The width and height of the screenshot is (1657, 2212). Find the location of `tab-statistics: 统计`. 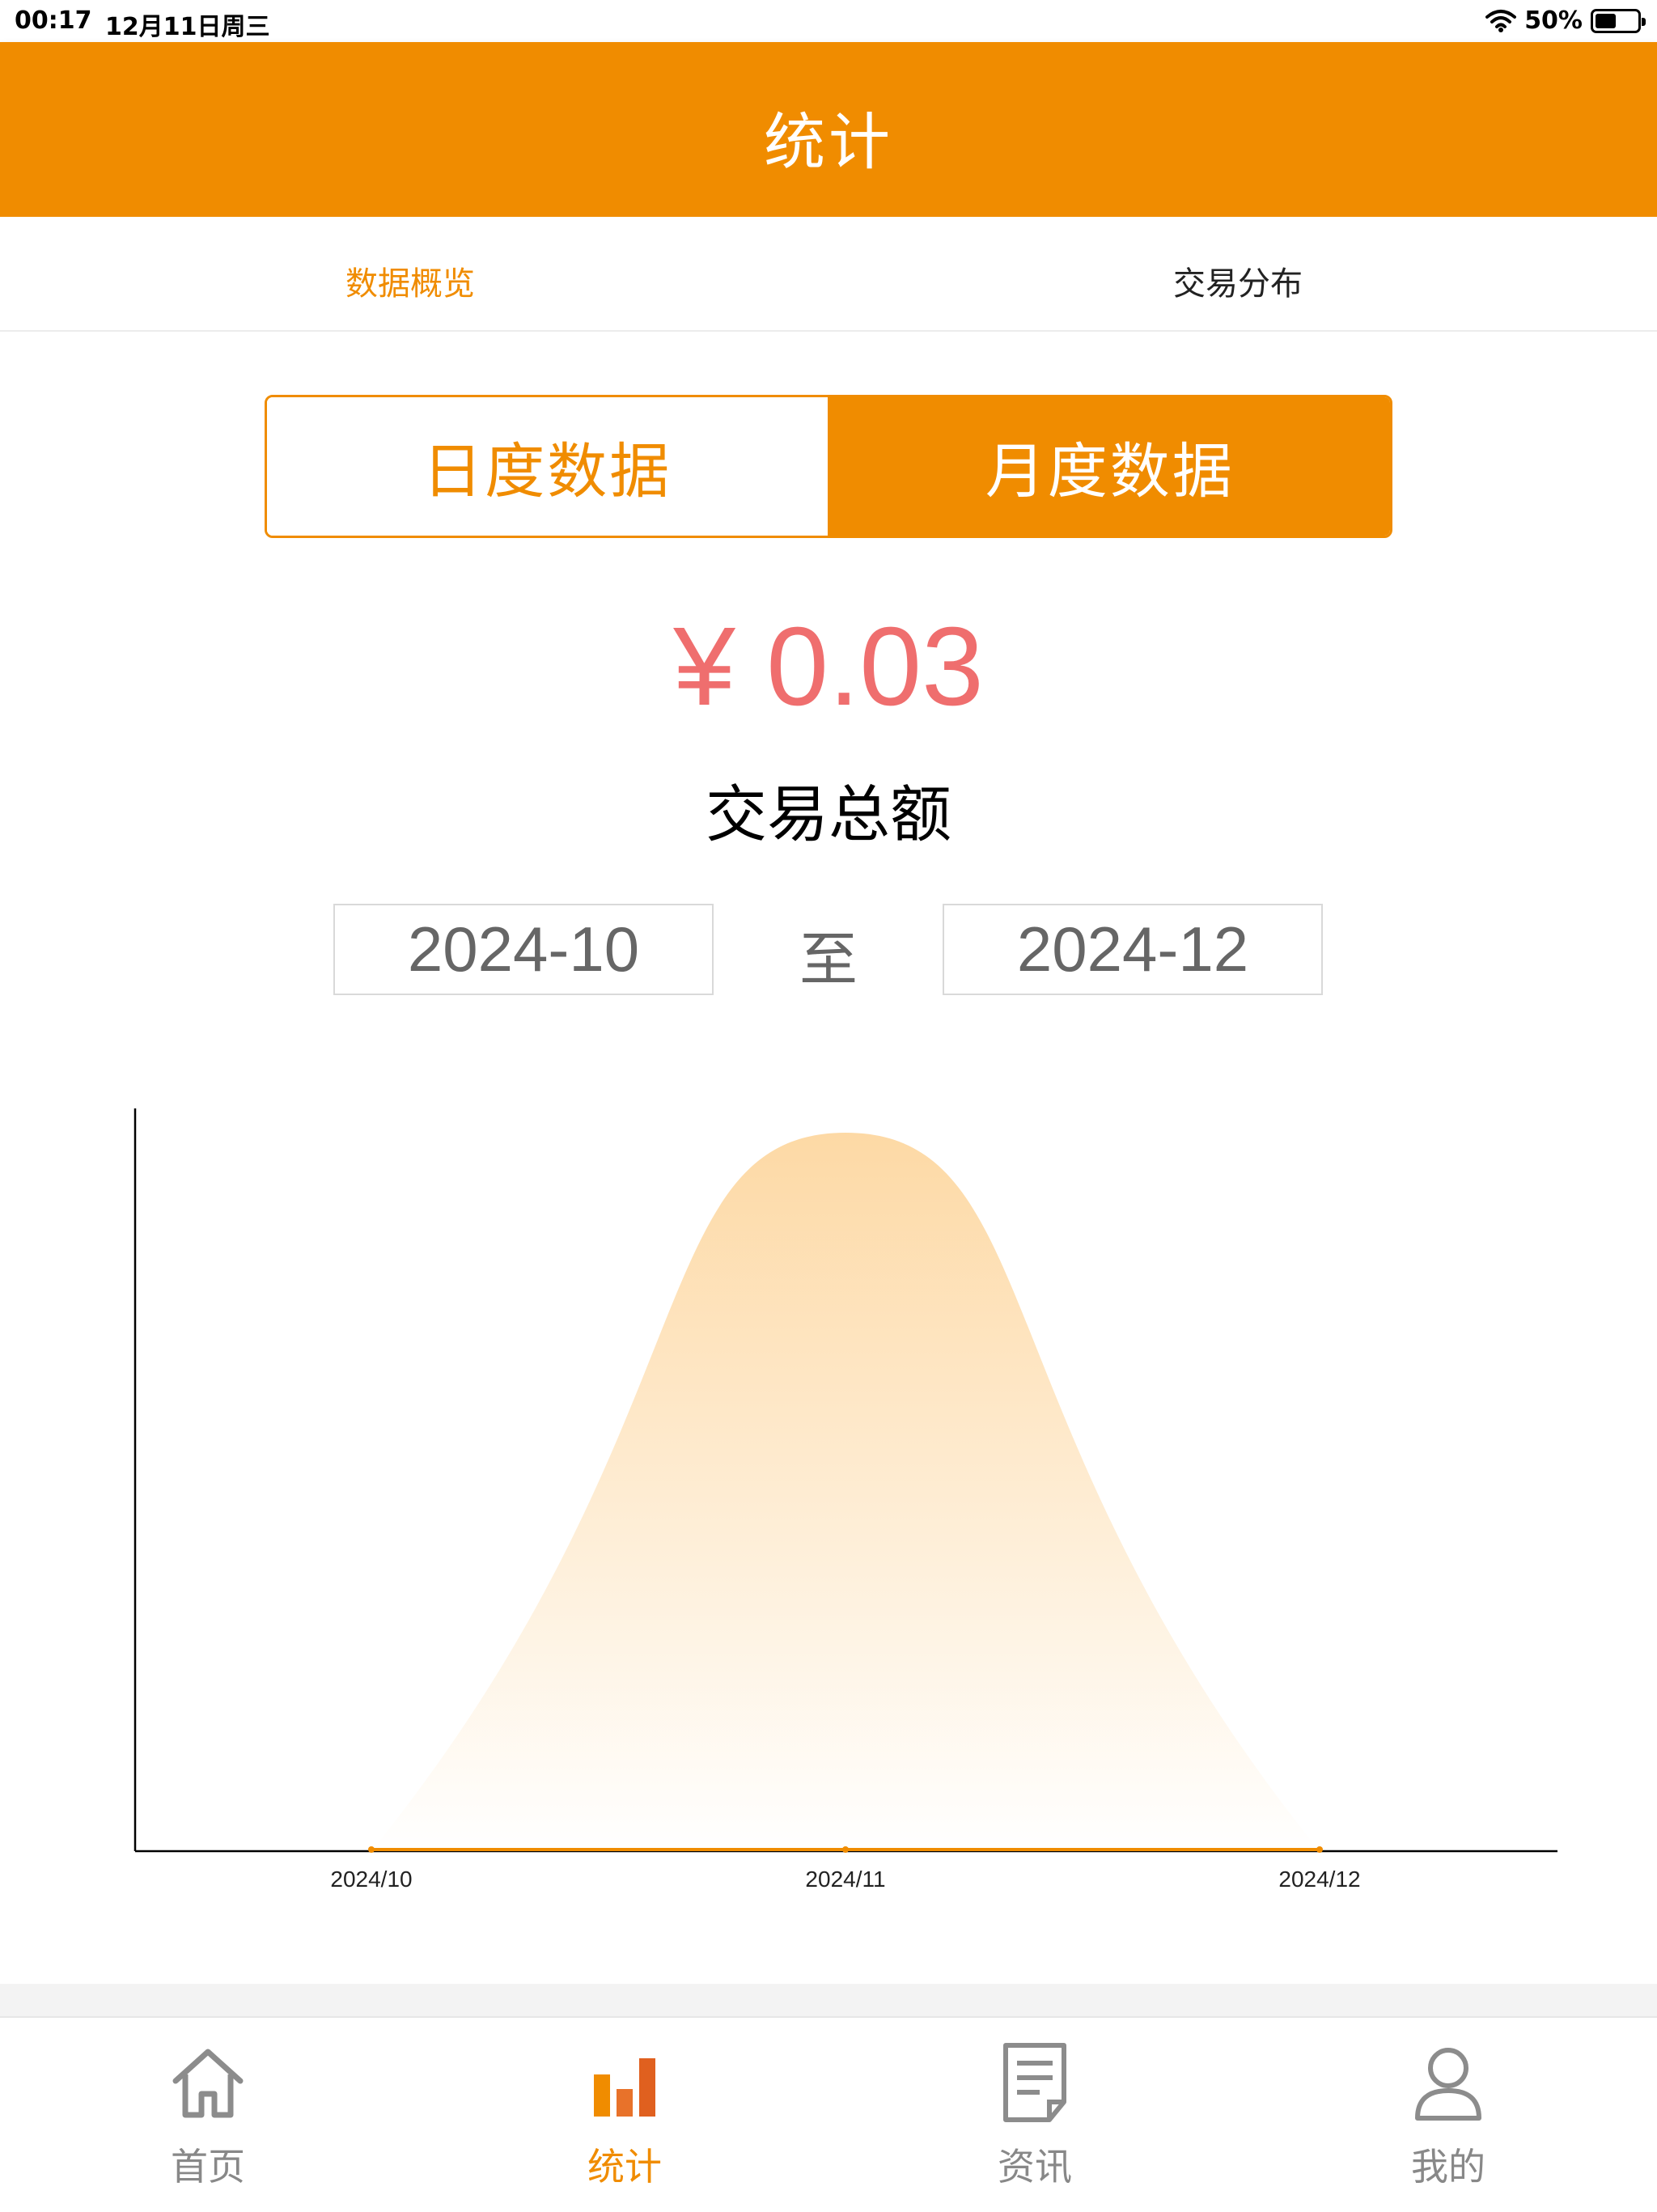

tab-statistics: 统计 is located at coordinates (624, 2115).